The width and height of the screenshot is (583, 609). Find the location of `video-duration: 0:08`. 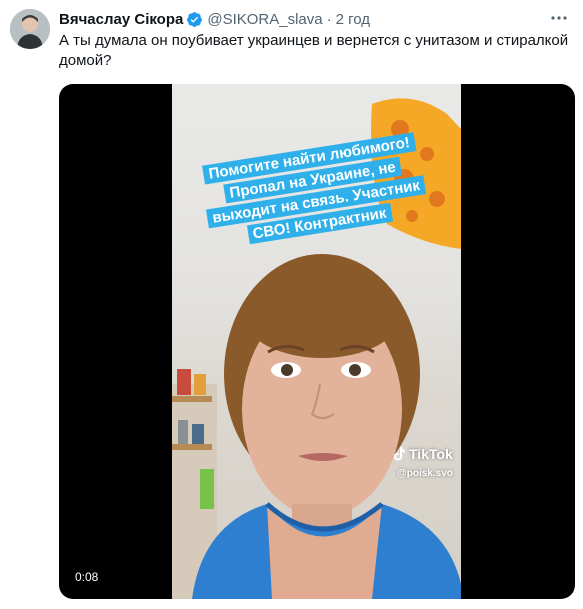

video-duration: 0:08 is located at coordinates (87, 577).